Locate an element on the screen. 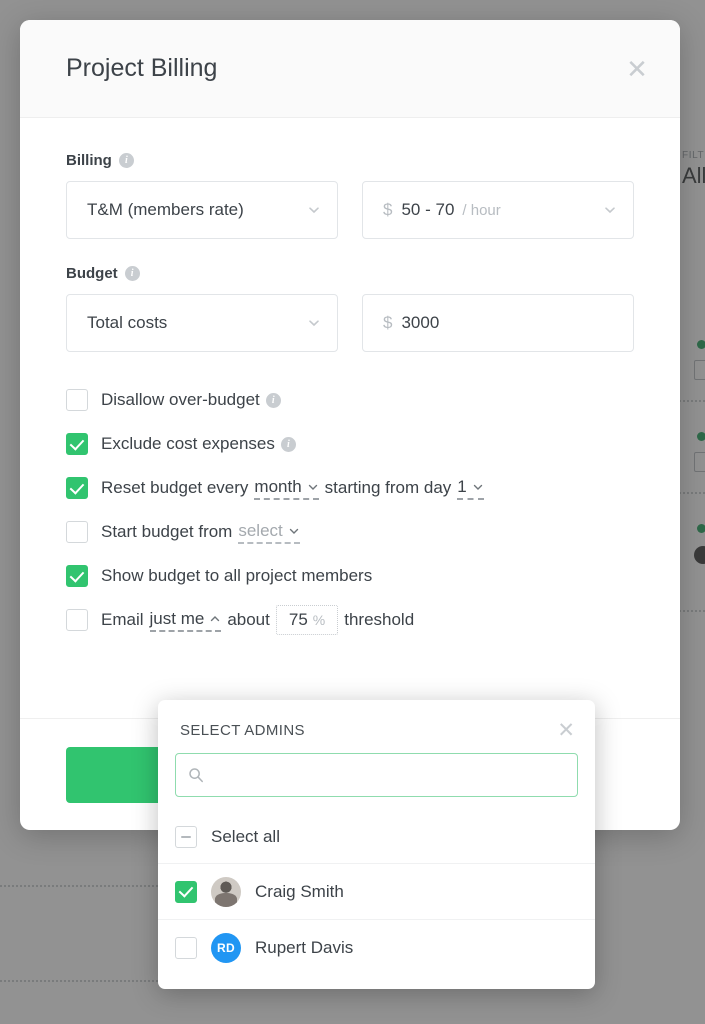 The width and height of the screenshot is (705, 1024). checkbox-exclude-cost-expenses is located at coordinates (77, 444).